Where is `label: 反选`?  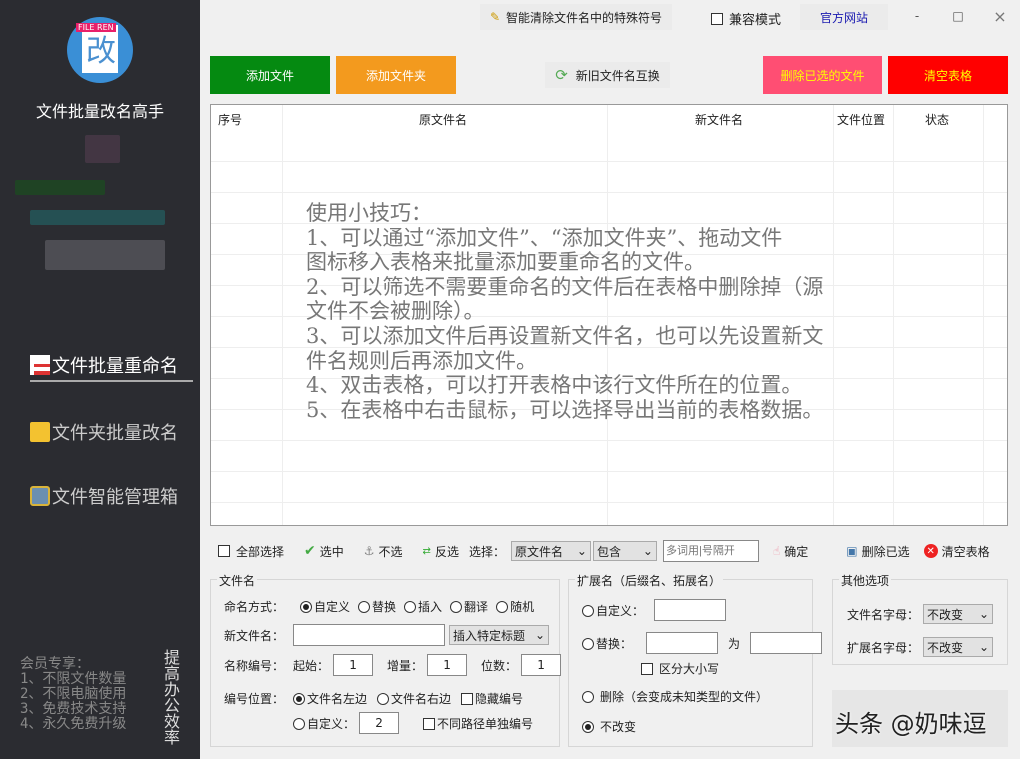 label: 反选 is located at coordinates (446, 551).